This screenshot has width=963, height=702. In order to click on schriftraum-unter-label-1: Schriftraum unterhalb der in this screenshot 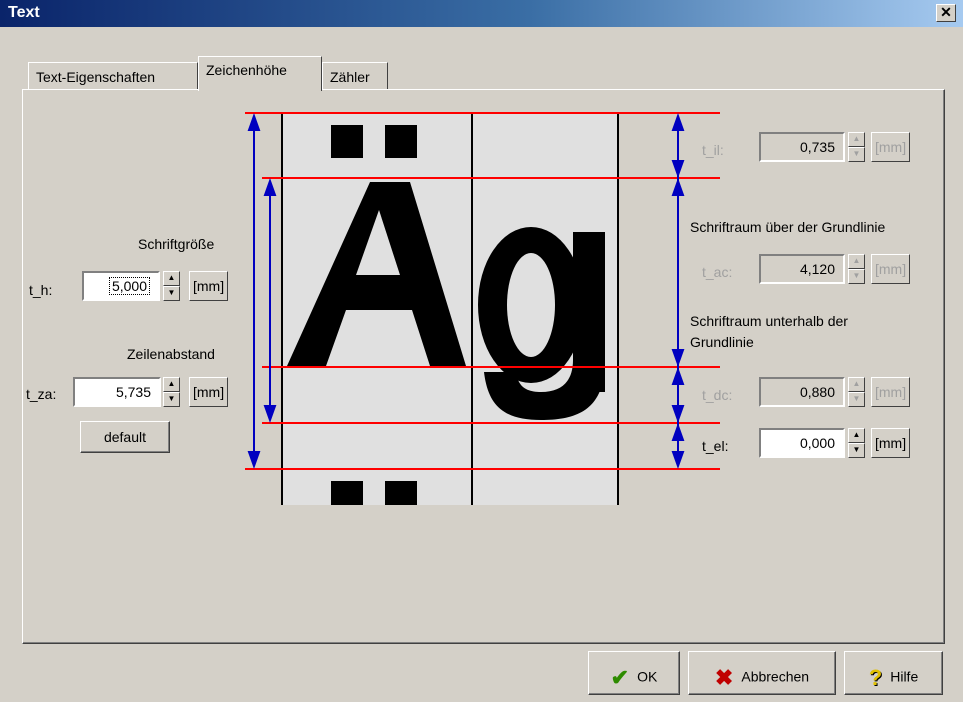, I will do `click(769, 321)`.